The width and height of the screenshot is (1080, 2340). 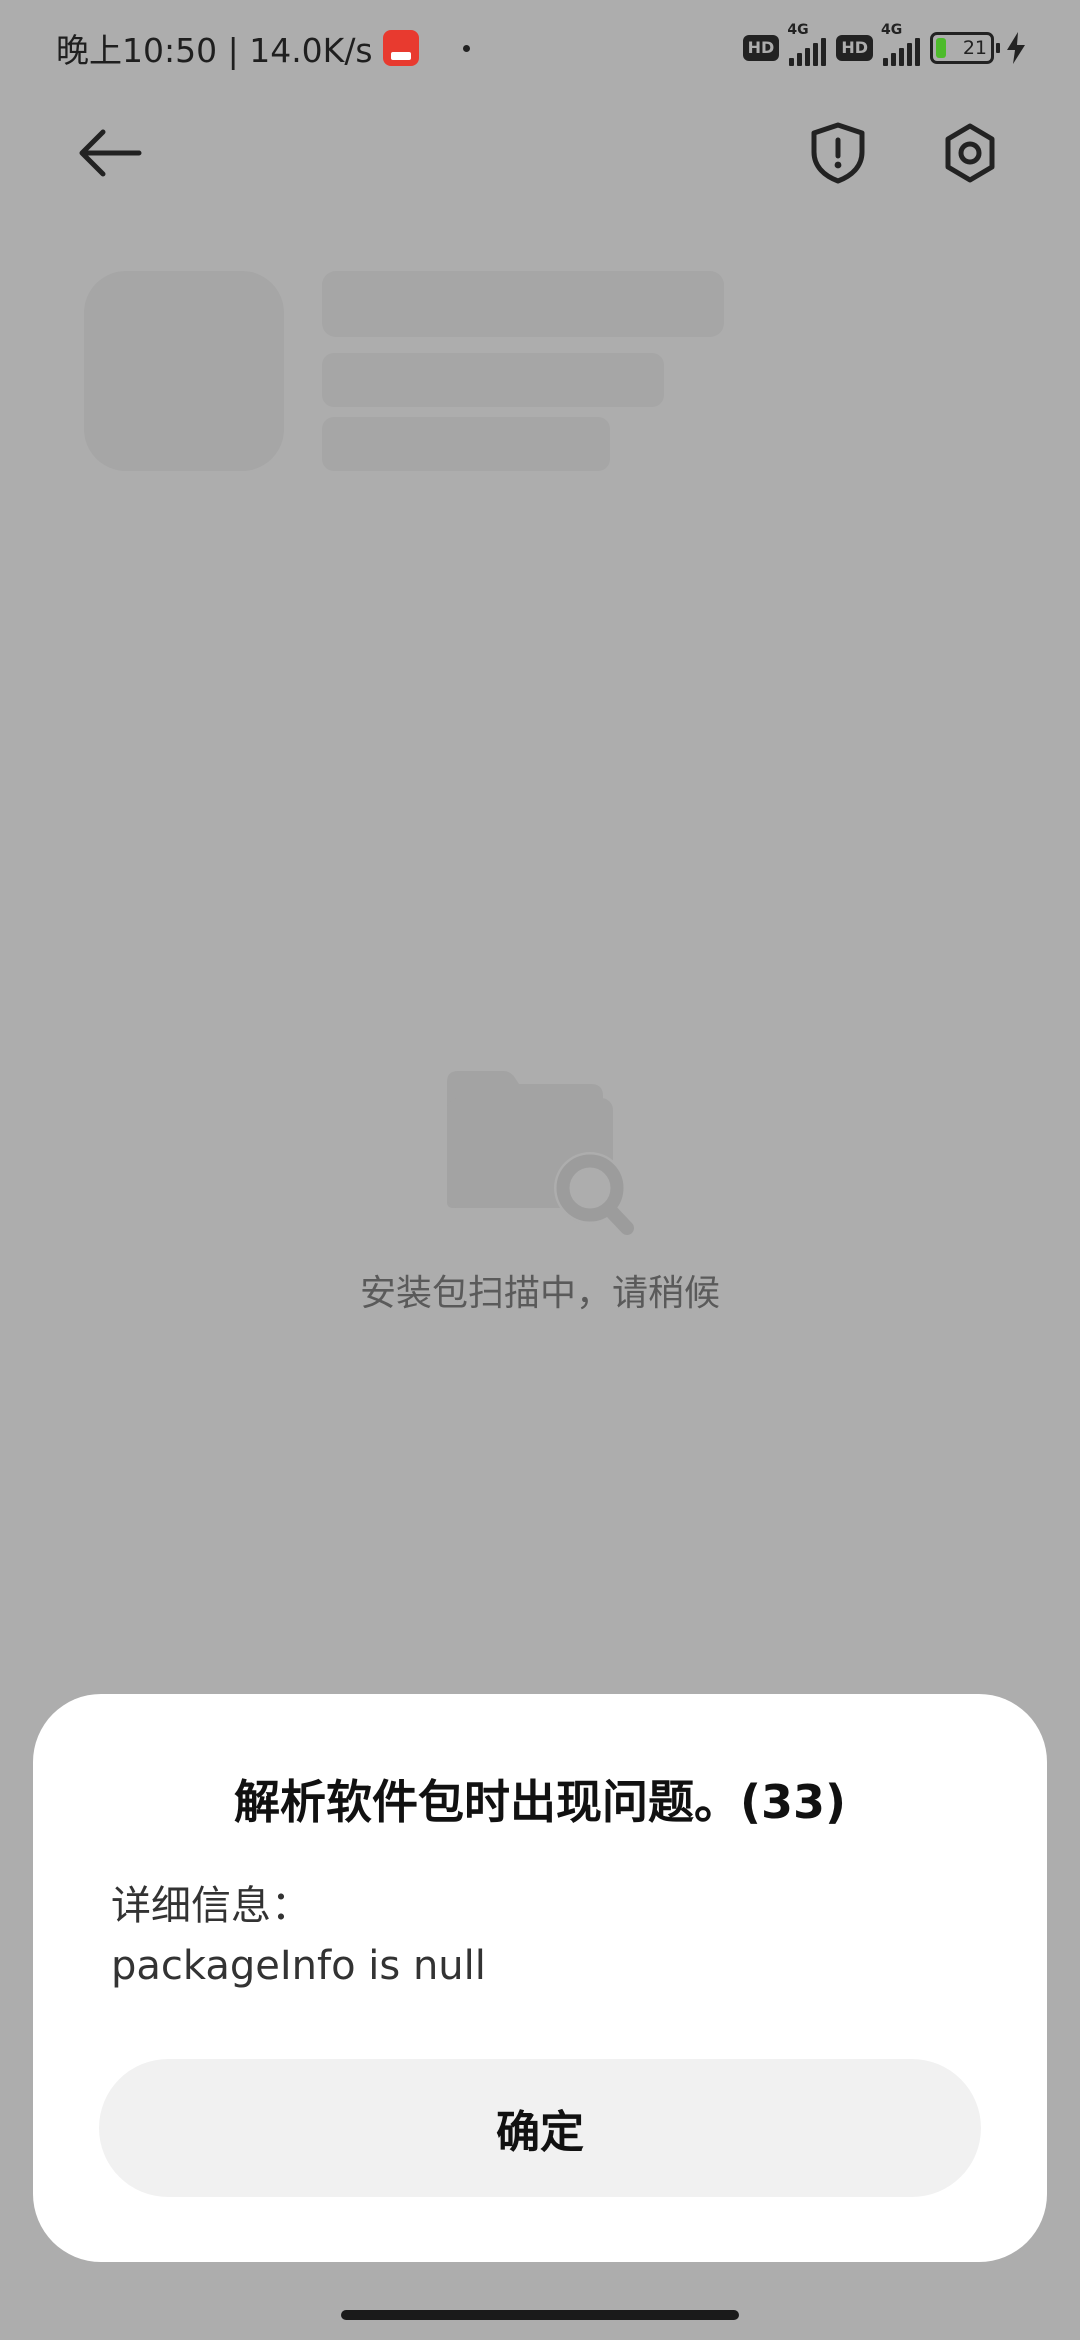 I want to click on detail-label: 详细信息：, so click(x=211, y=1906).